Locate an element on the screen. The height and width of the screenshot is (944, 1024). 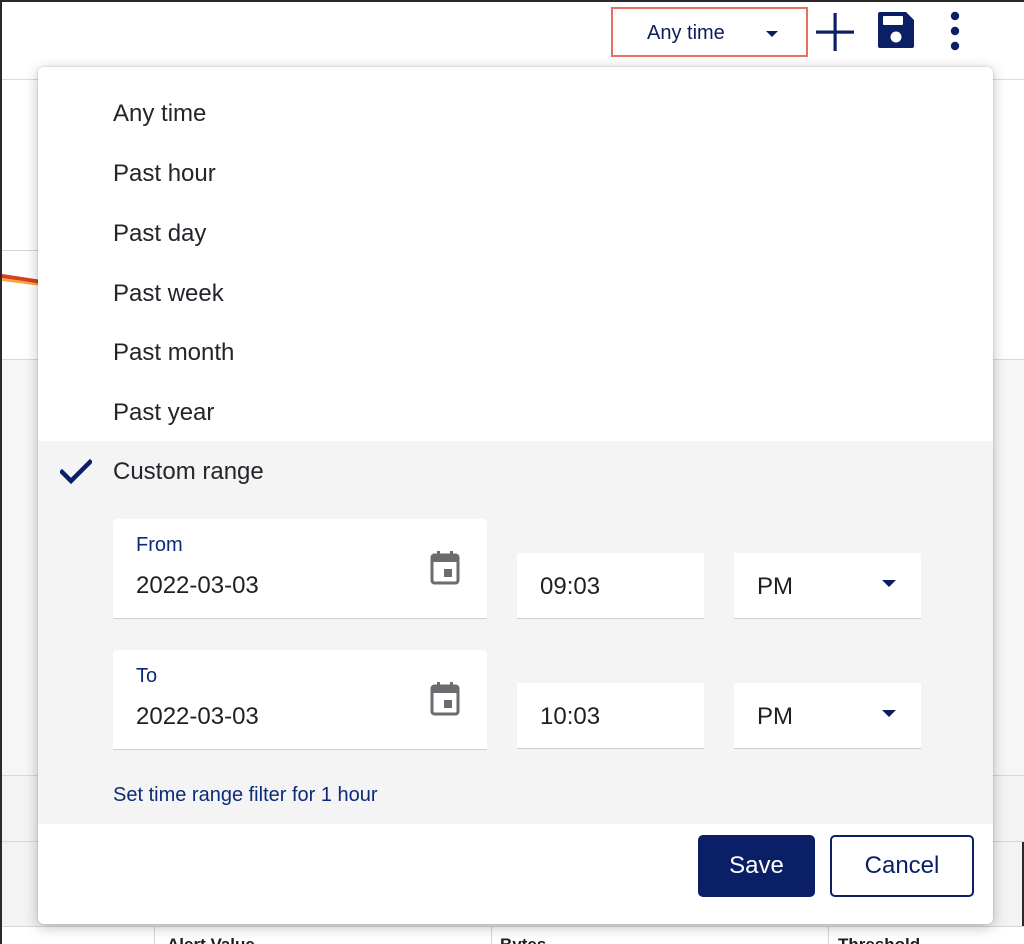
menu-item-label: Past hour is located at coordinates (164, 173).